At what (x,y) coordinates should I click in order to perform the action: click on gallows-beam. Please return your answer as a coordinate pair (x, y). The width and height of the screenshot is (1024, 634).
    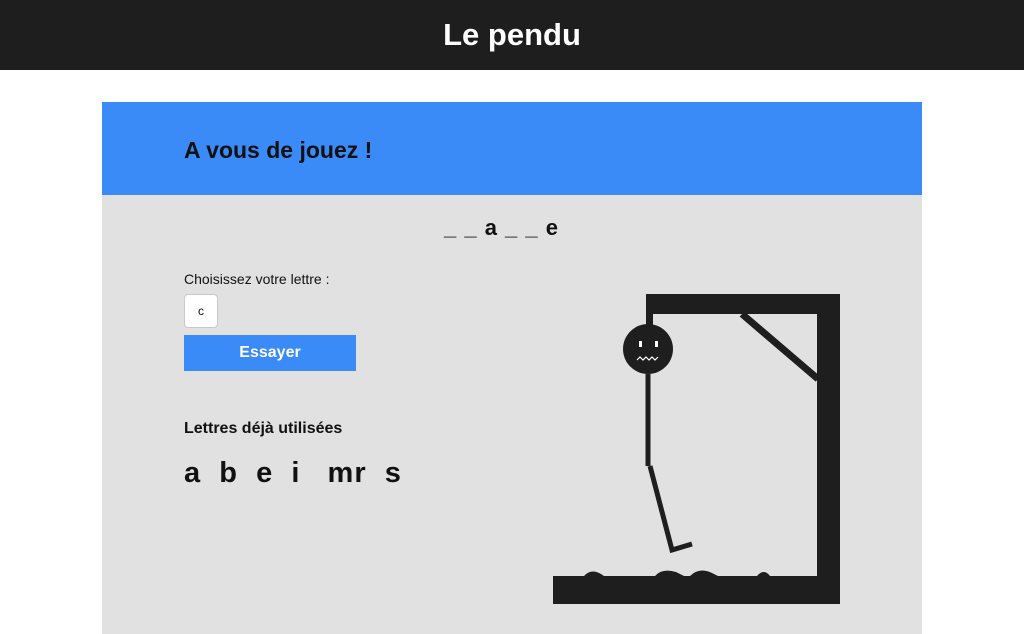
    Looking at the image, I should click on (743, 304).